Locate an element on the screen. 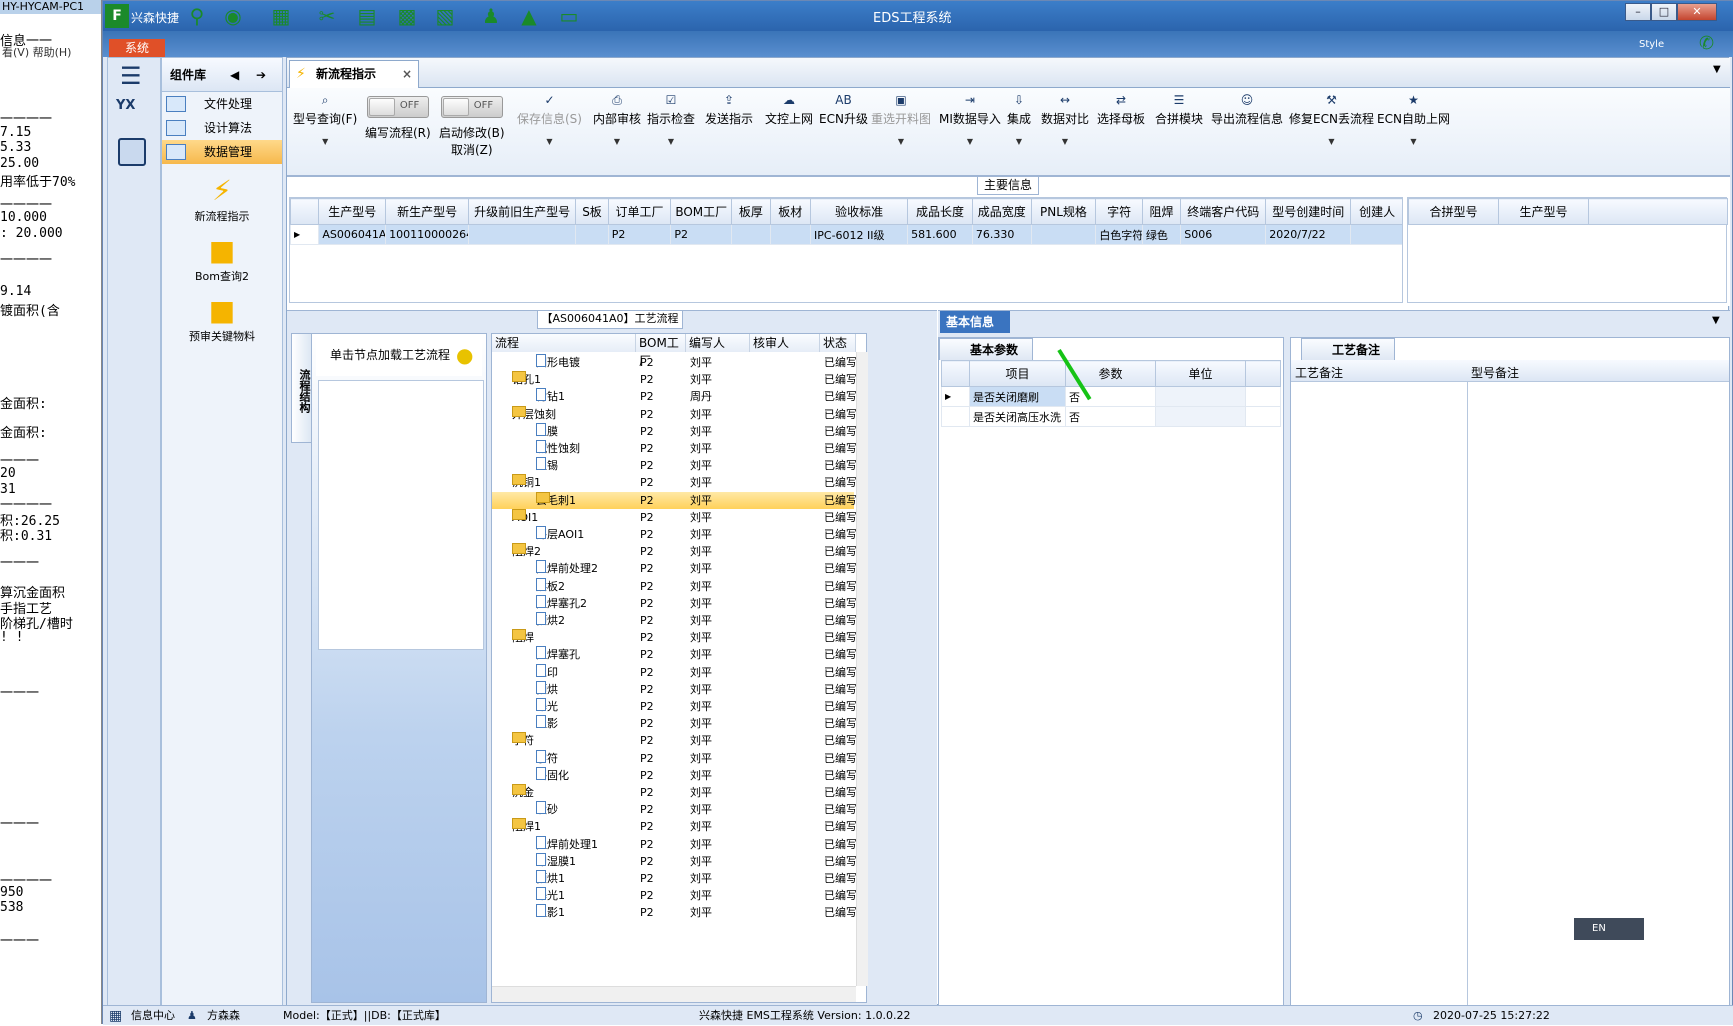  toolbar-item-2: OFF 启动修改(B) 取消(Z) is located at coordinates (472, 125).